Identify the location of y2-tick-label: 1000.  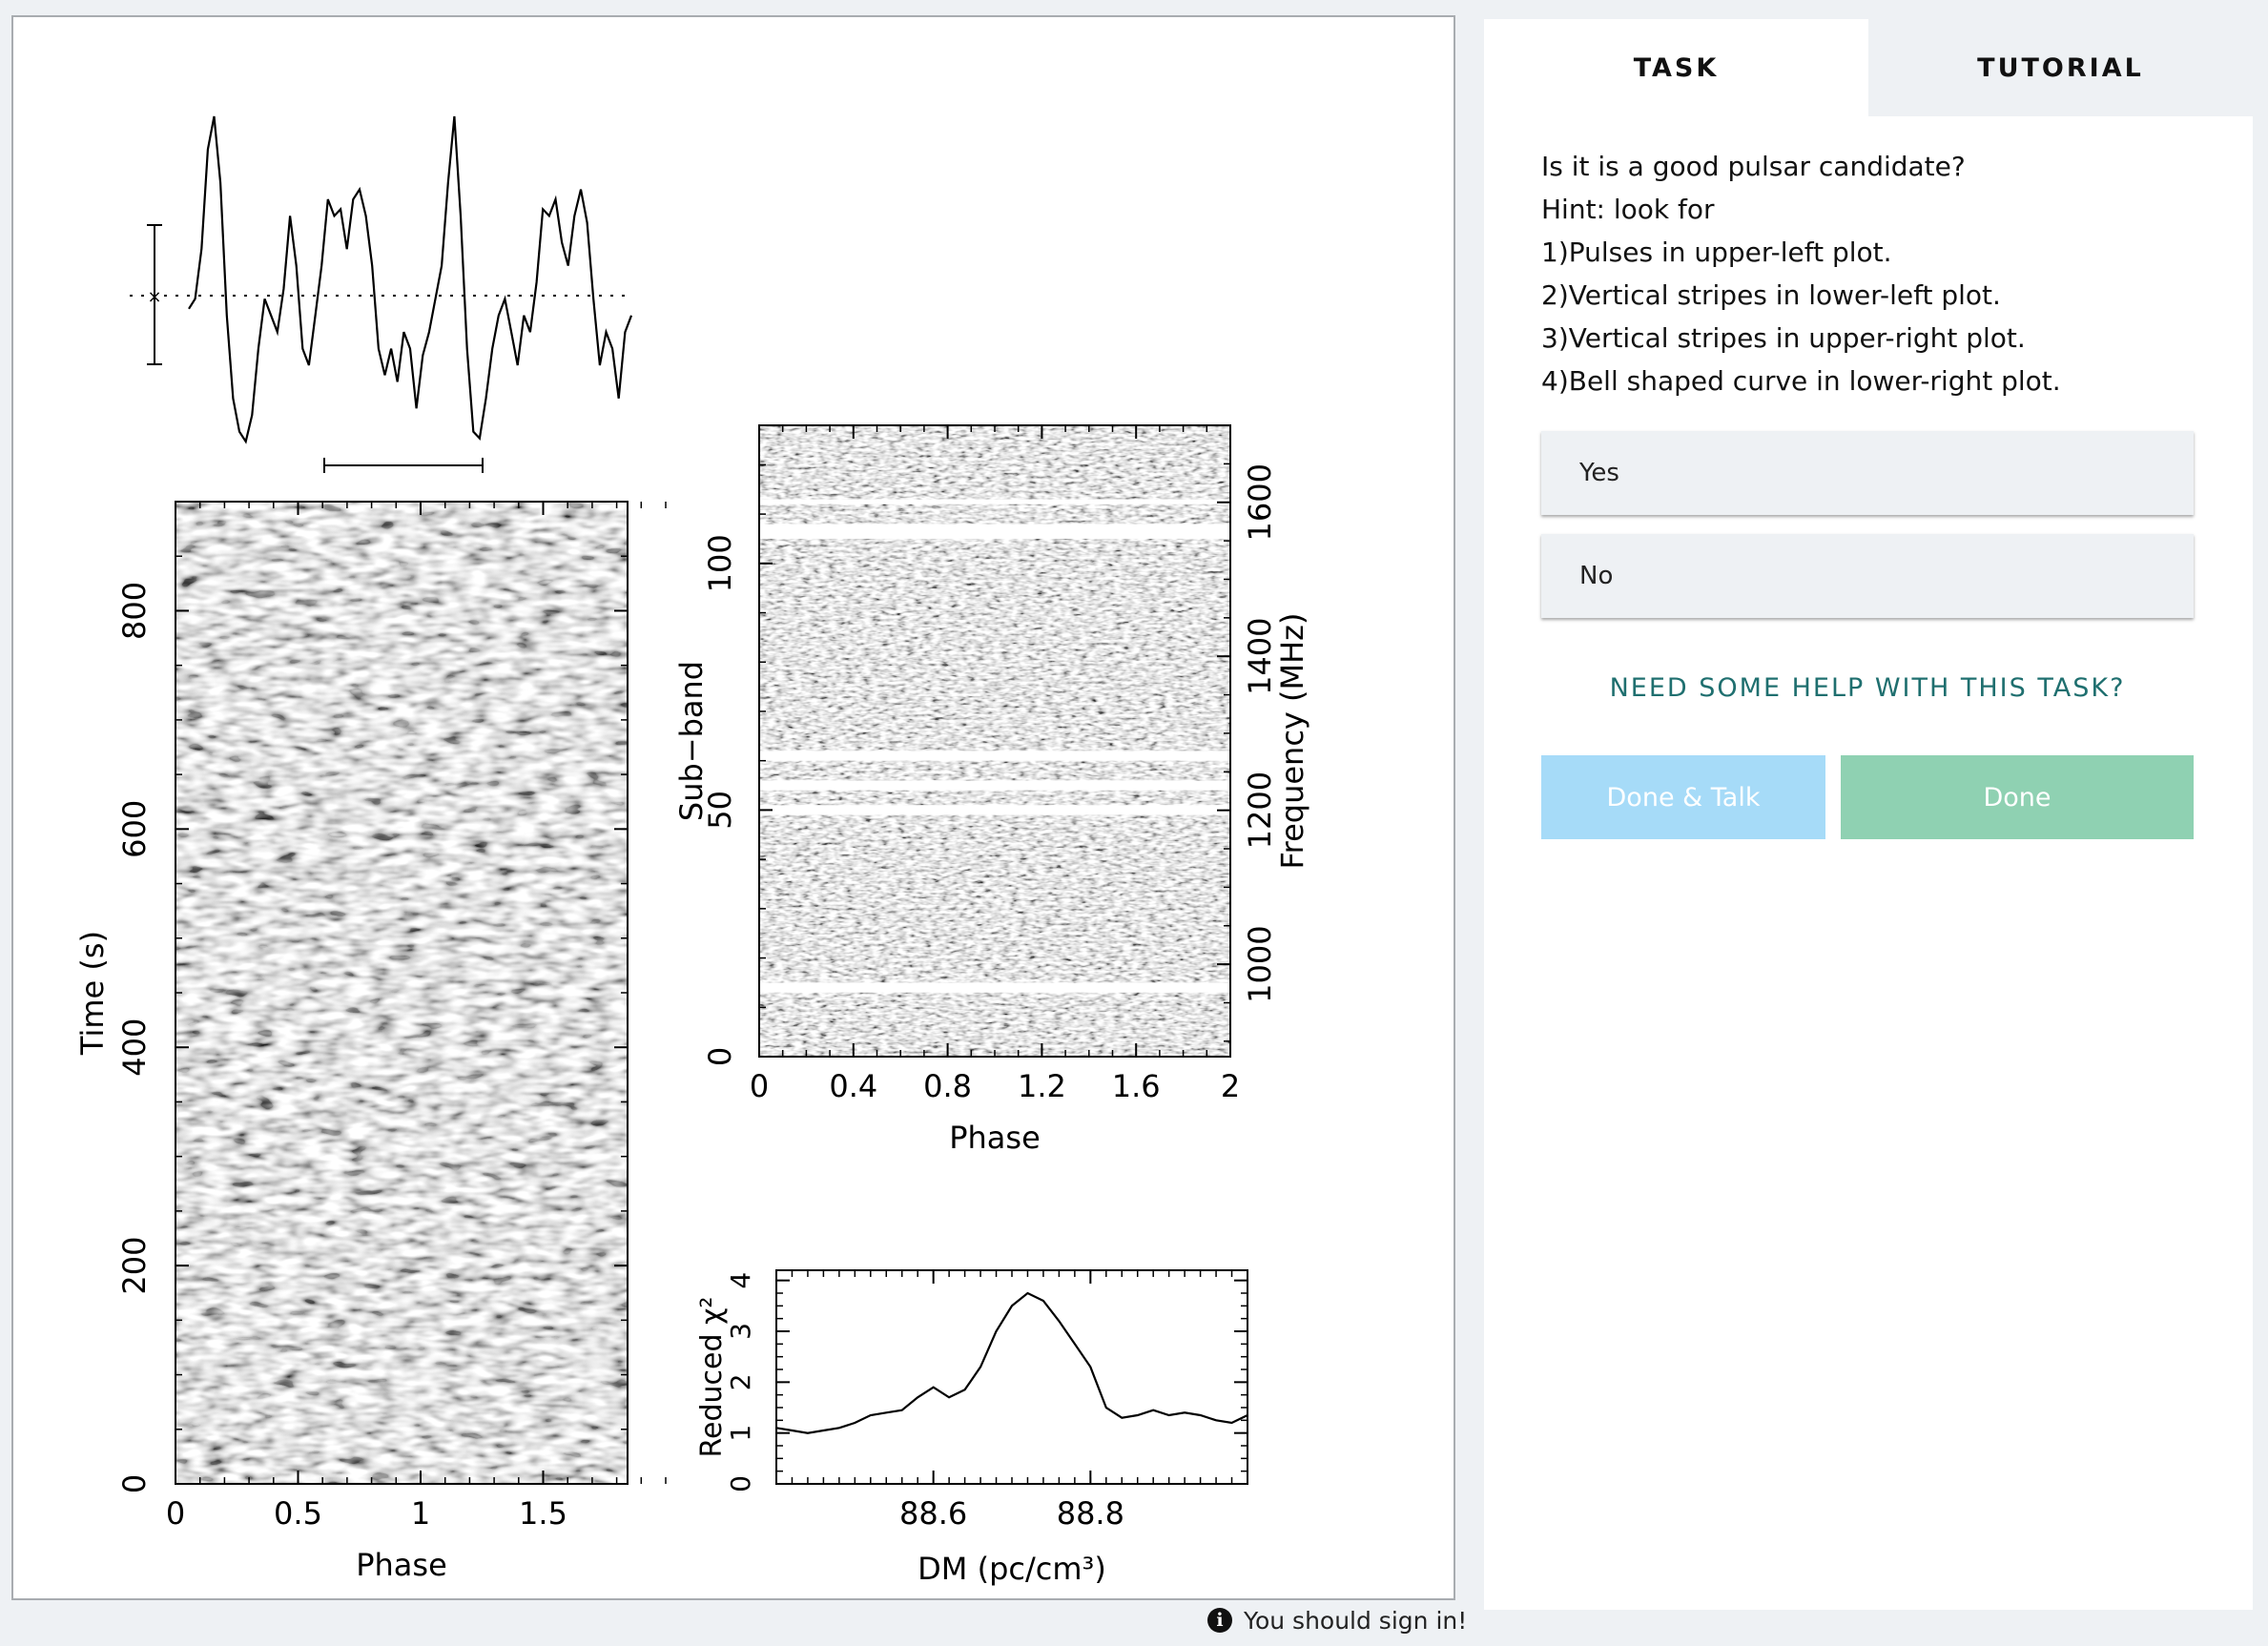
(1260, 963).